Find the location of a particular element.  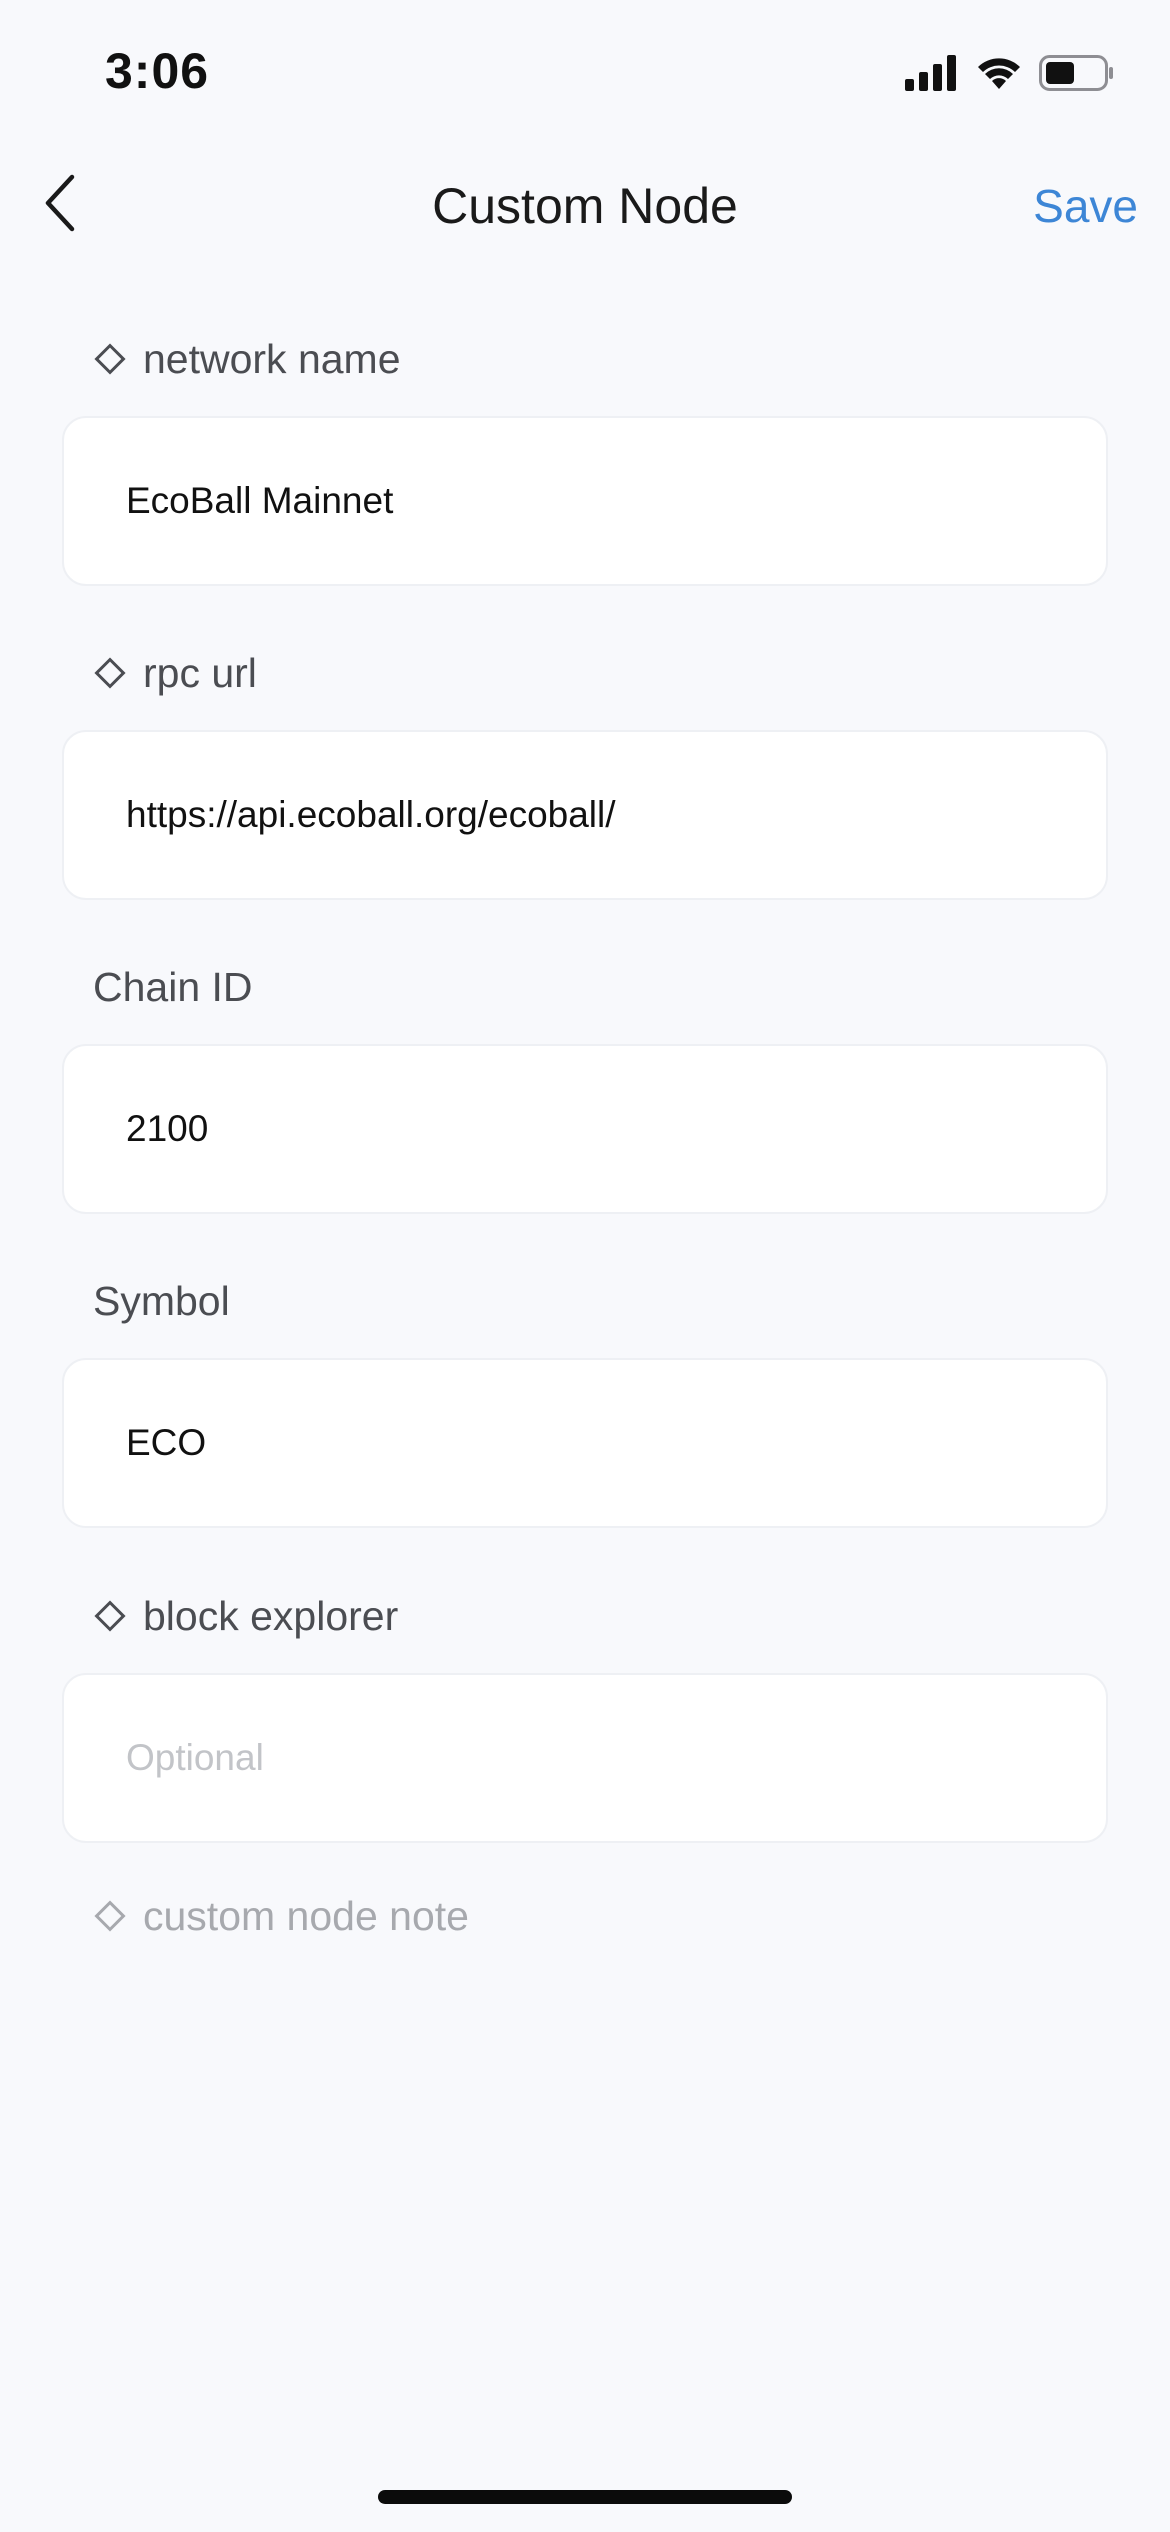

cellular-signal-icon is located at coordinates (932, 75).